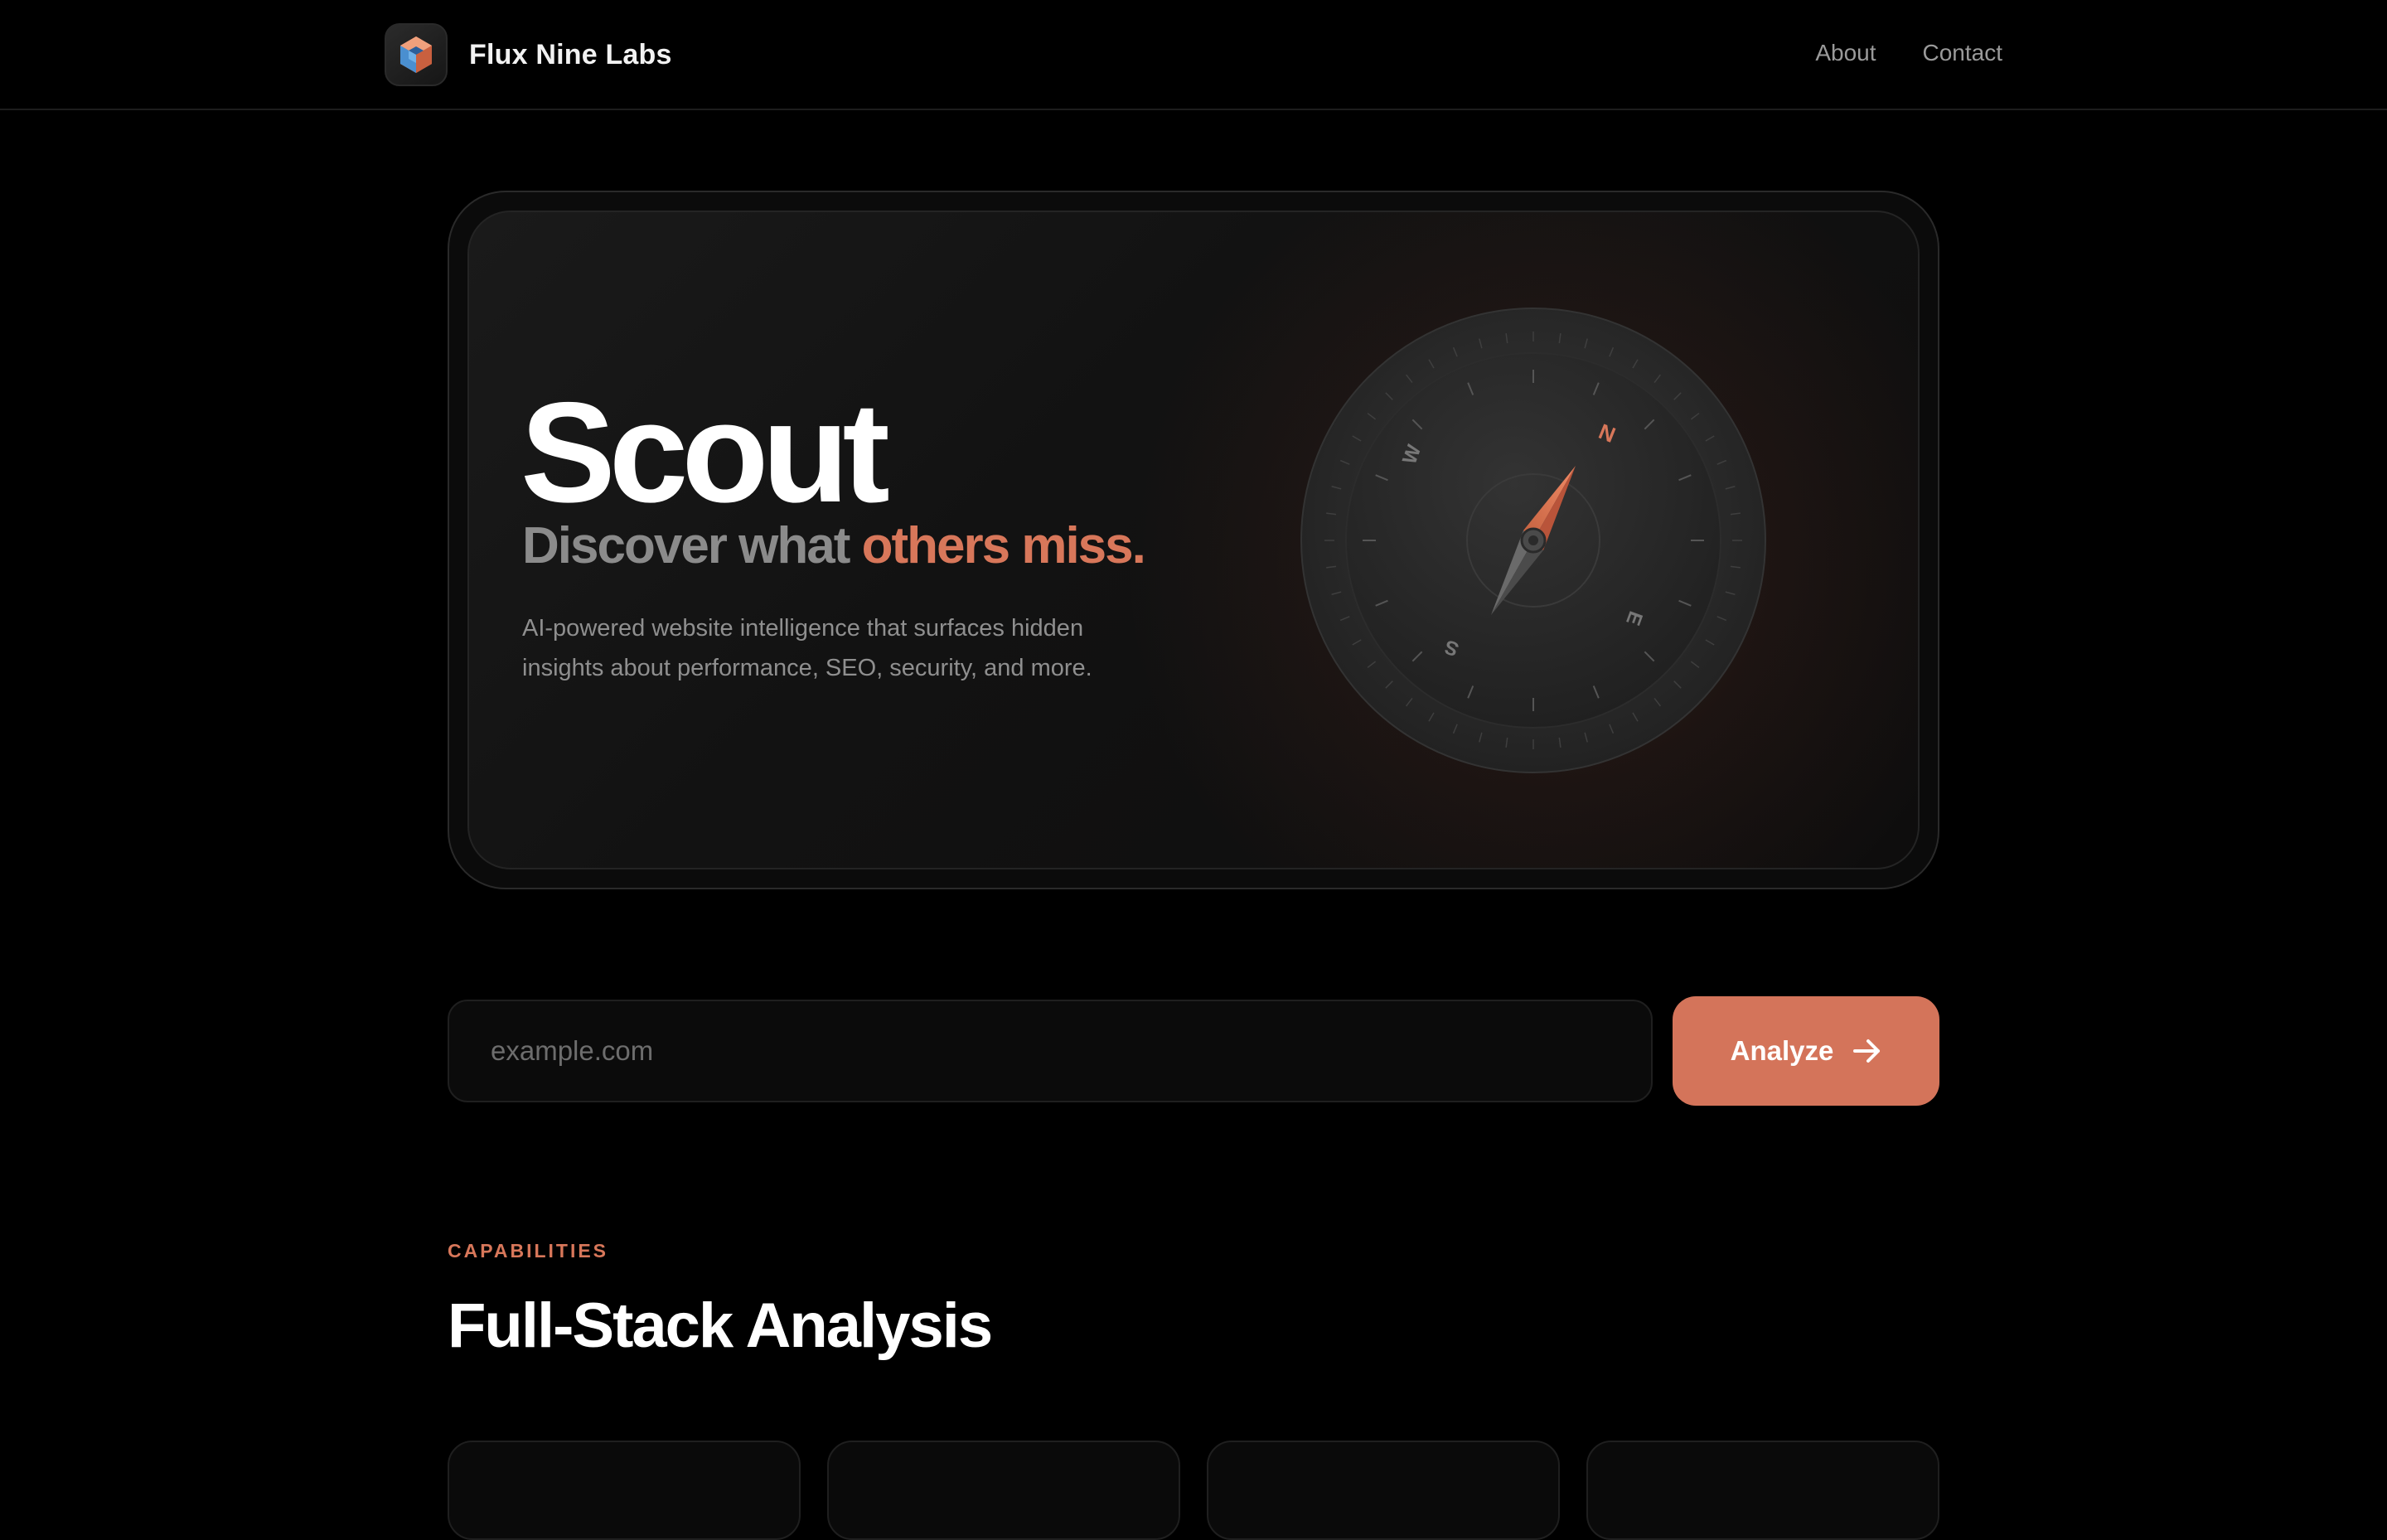 The image size is (2387, 1540). What do you see at coordinates (1908, 53) in the screenshot?
I see `nav-links: About Contact` at bounding box center [1908, 53].